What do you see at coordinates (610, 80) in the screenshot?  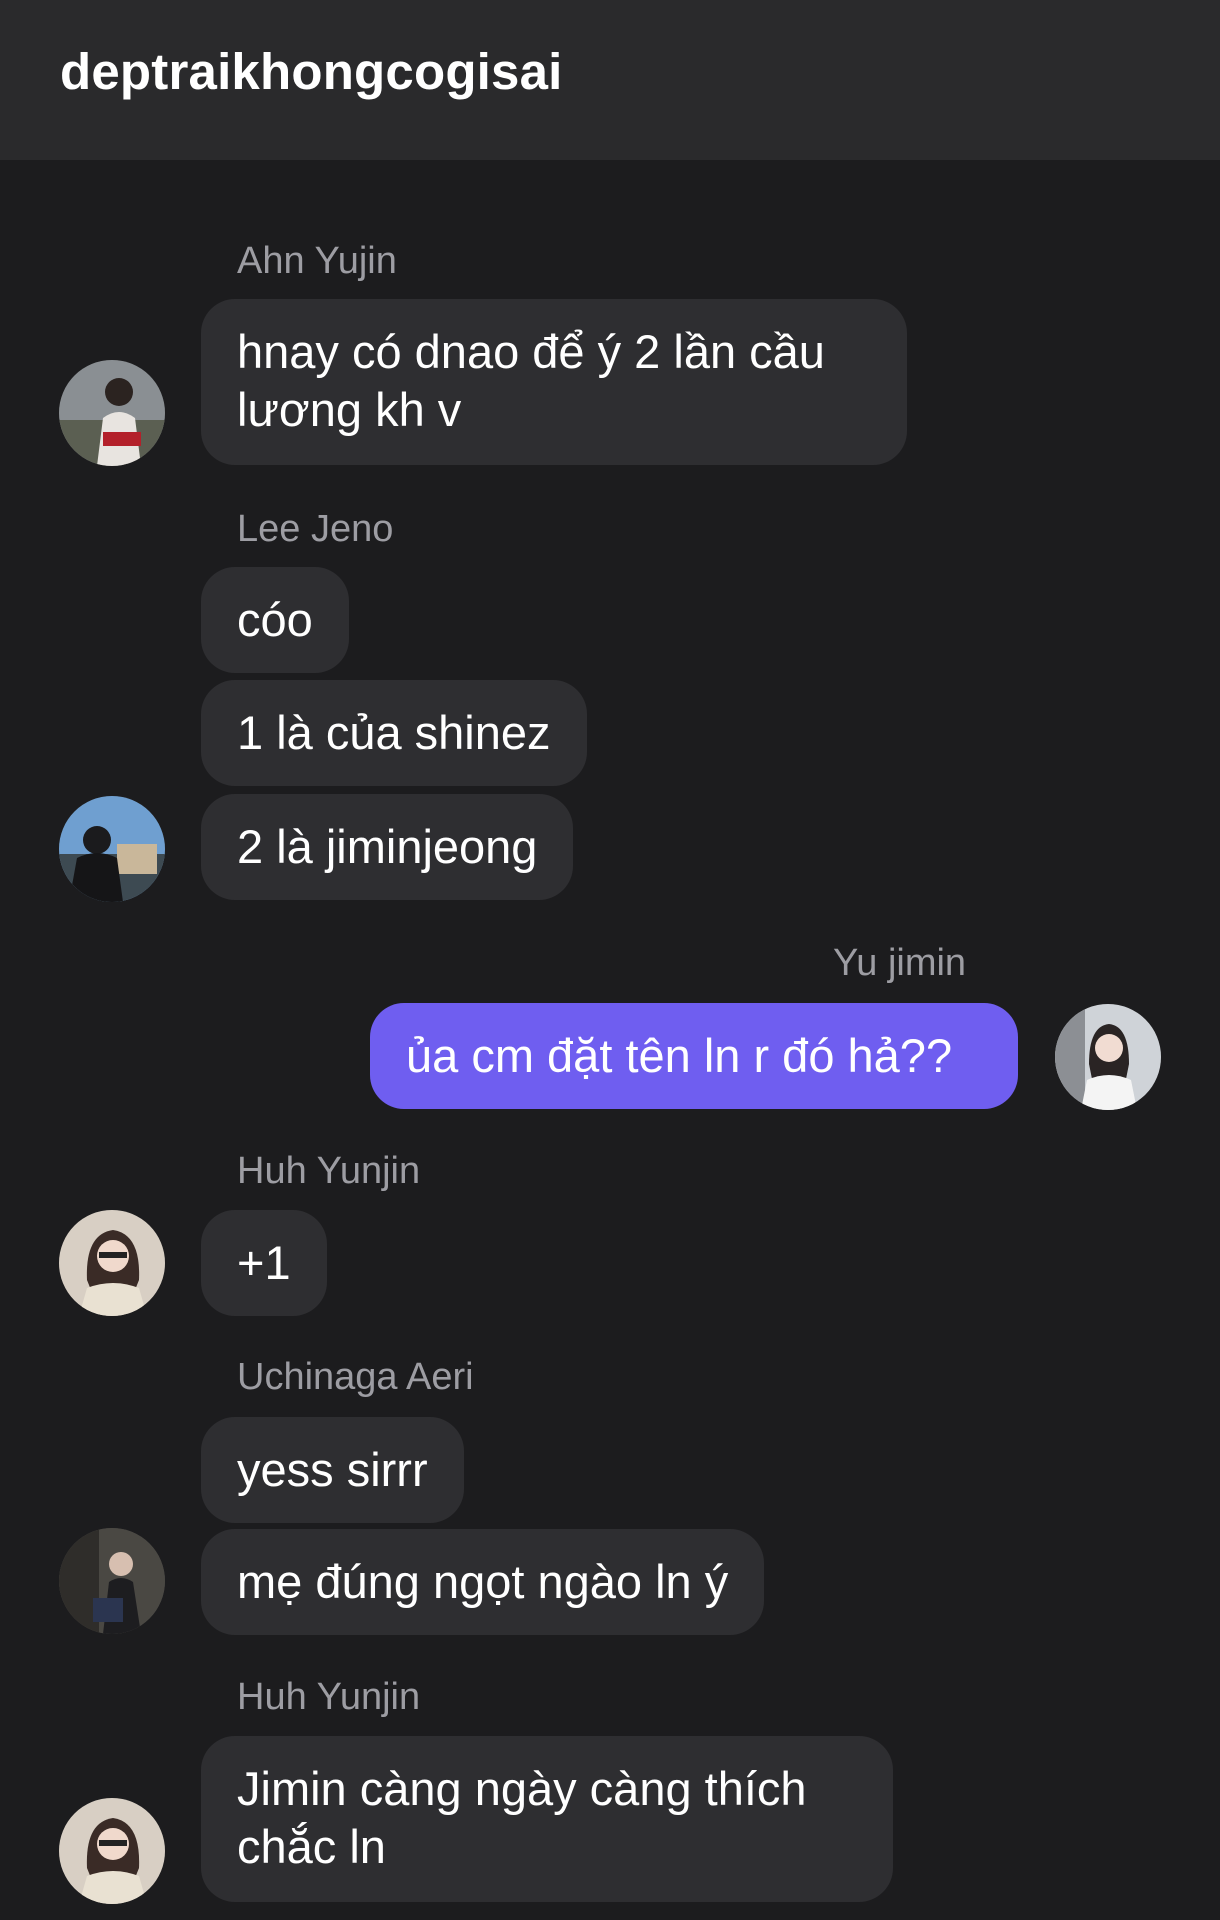 I see `chat-header: deptraikhongcogisai` at bounding box center [610, 80].